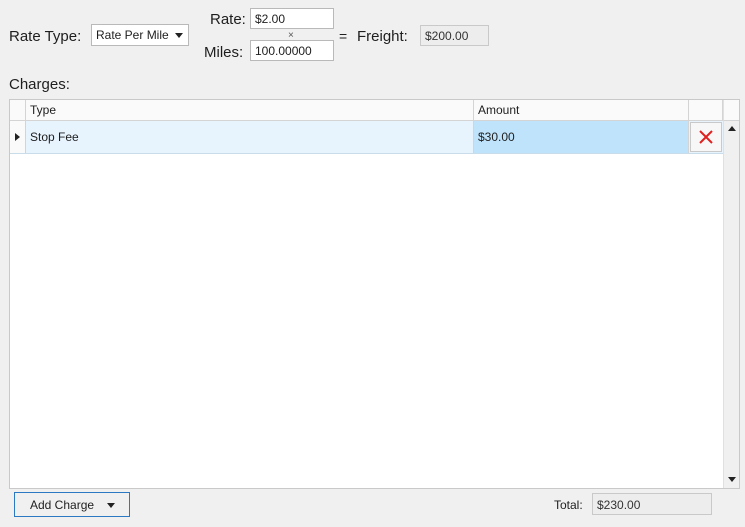  I want to click on vertical-scrollbar, so click(731, 304).